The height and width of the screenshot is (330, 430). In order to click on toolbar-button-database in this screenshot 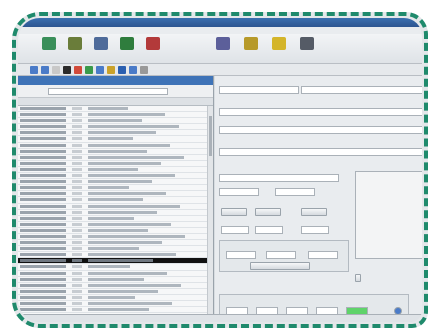, I will do `click(49, 49)`.